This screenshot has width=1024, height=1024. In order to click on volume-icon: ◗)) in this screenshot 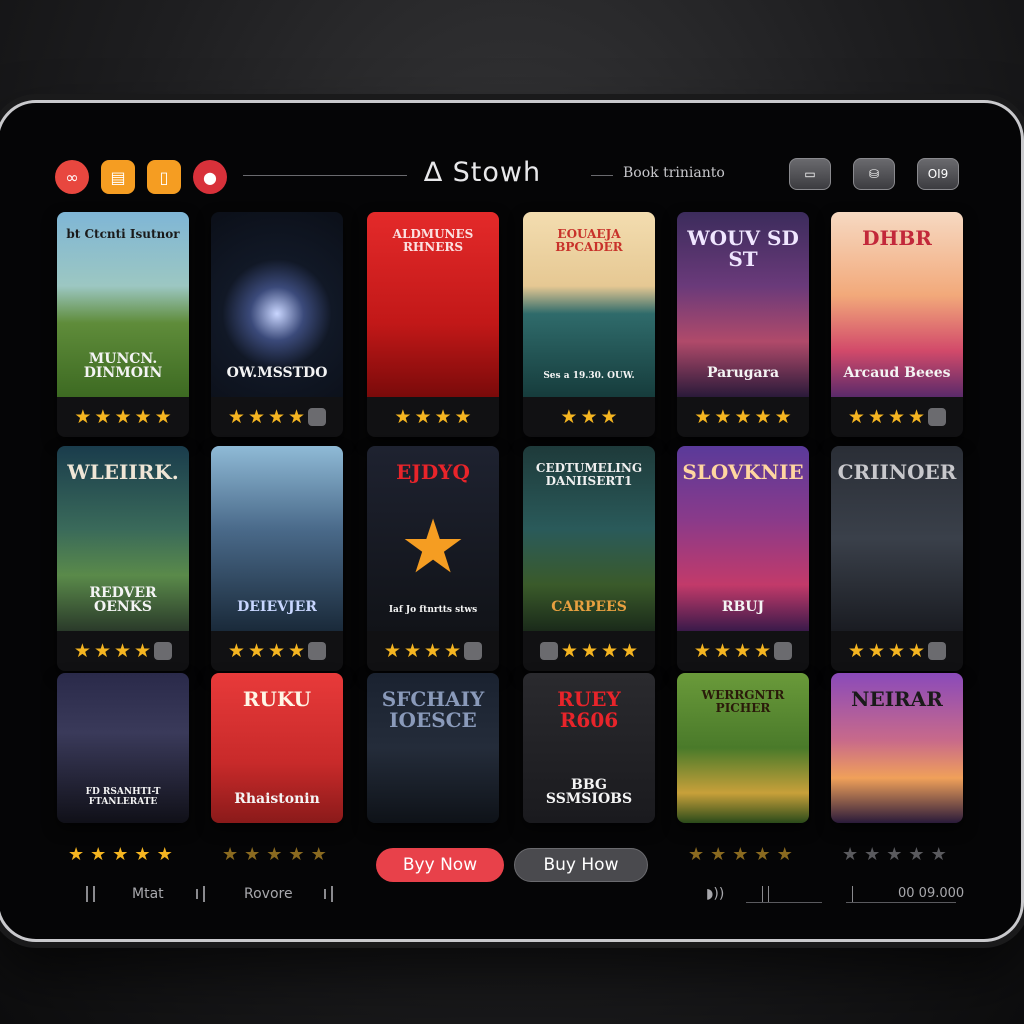, I will do `click(715, 894)`.